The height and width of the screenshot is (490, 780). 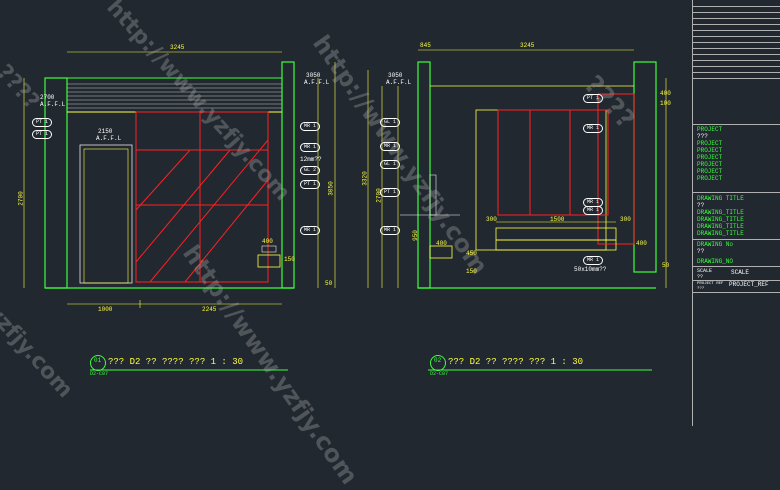 I want to click on left-inner-dim-v: 150, so click(x=289, y=259).